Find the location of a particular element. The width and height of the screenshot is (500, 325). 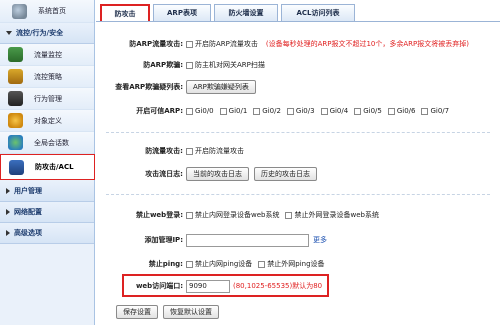

sidebar-group-label: 用户管理 is located at coordinates (28, 191).